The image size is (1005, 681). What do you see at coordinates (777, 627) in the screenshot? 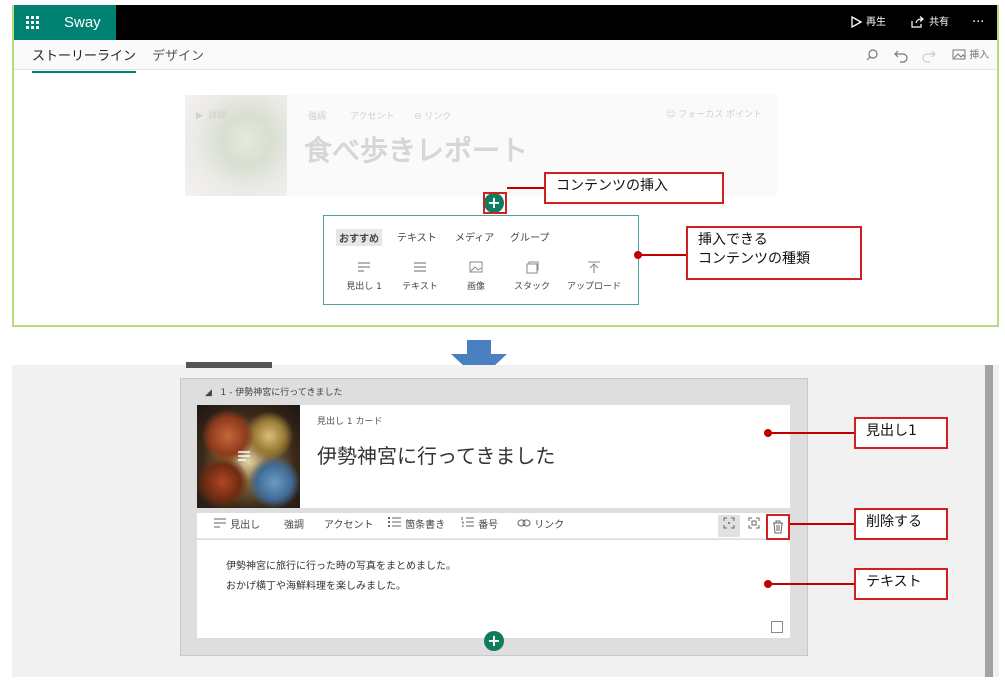
I see `select-checkbox` at bounding box center [777, 627].